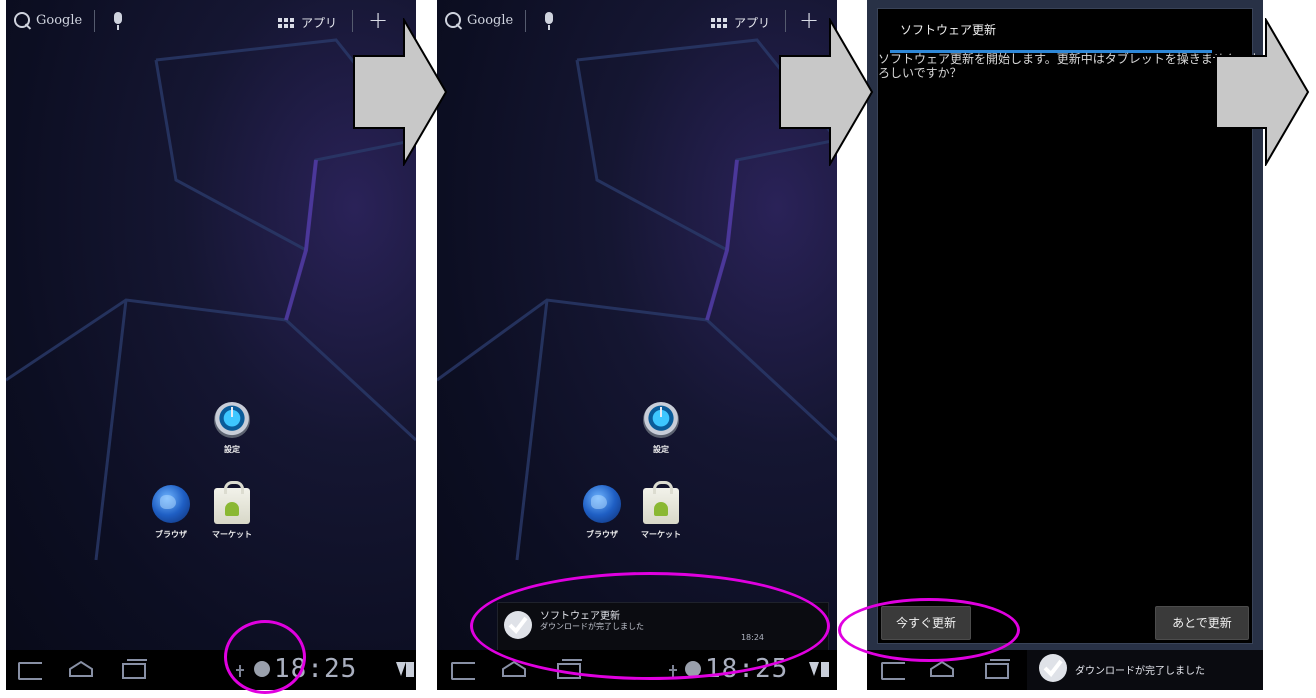 The width and height of the screenshot is (1316, 698). What do you see at coordinates (650, 626) in the screenshot?
I see `highlight-ring-notification` at bounding box center [650, 626].